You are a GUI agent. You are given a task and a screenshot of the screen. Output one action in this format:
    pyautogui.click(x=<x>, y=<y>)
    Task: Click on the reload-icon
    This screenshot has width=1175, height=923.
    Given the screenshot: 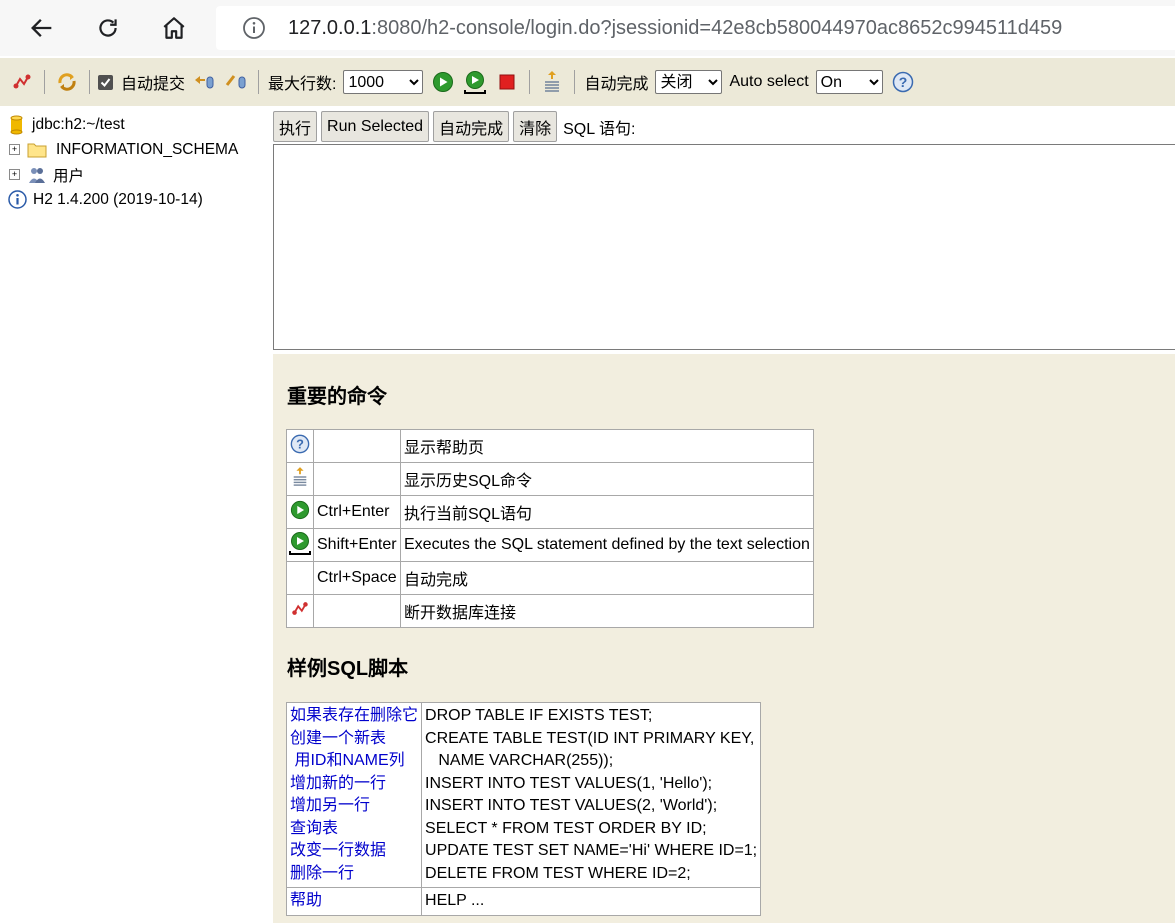 What is the action you would take?
    pyautogui.click(x=108, y=28)
    